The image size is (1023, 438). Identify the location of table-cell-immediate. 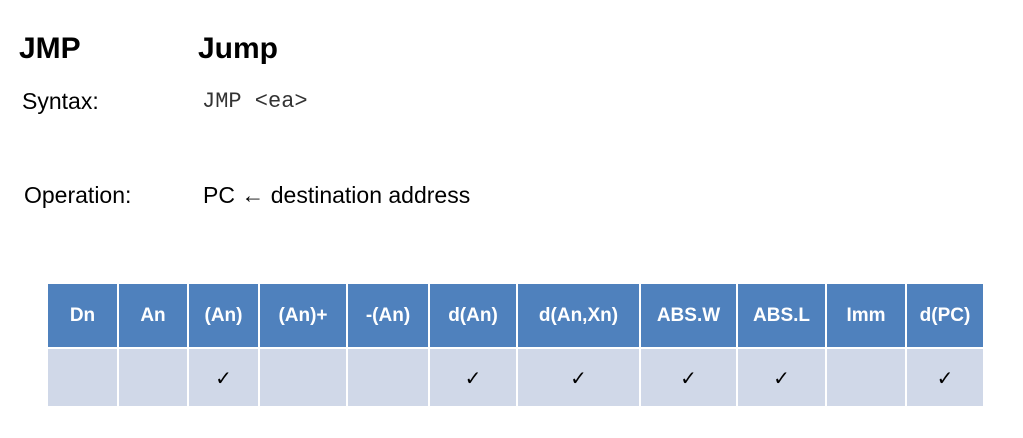
(866, 377).